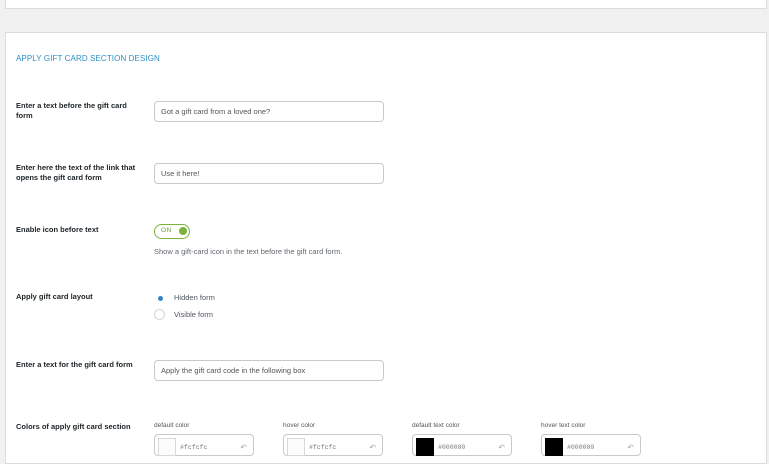 Image resolution: width=769 pixels, height=464 pixels. I want to click on hover-color-picker: #fcfcfc ↶, so click(333, 445).